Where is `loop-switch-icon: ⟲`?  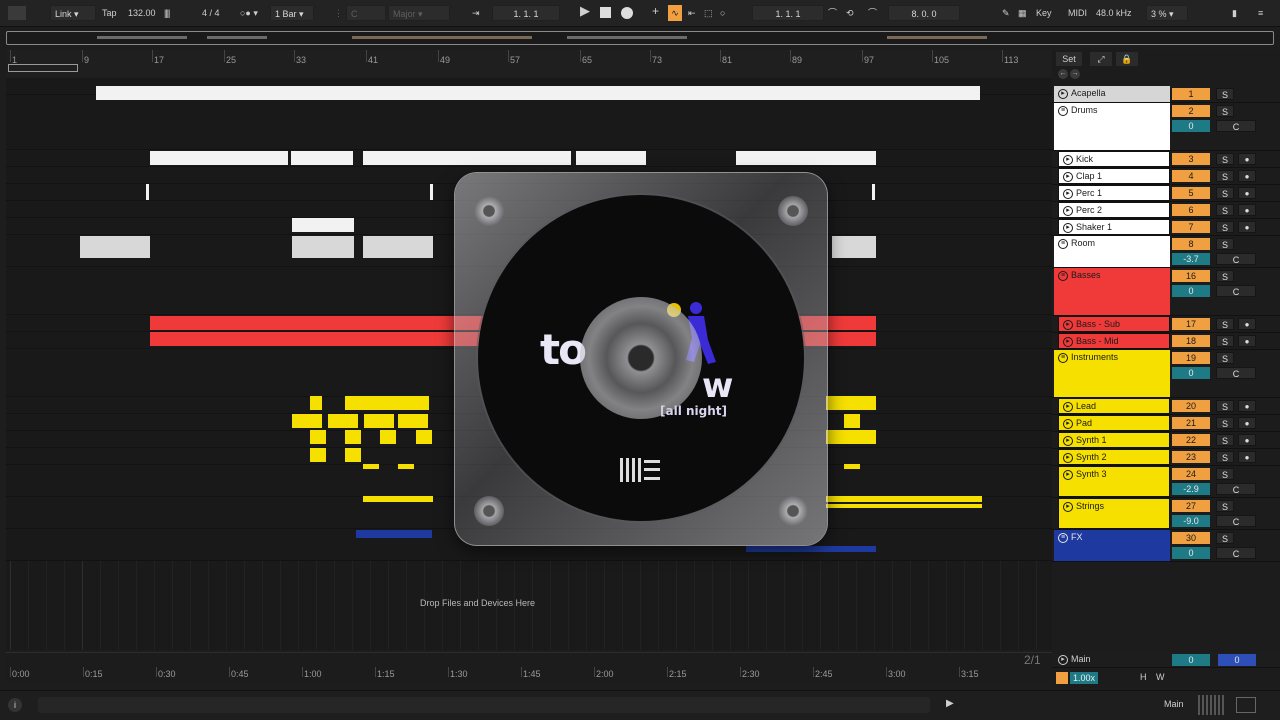 loop-switch-icon: ⟲ is located at coordinates (850, 13).